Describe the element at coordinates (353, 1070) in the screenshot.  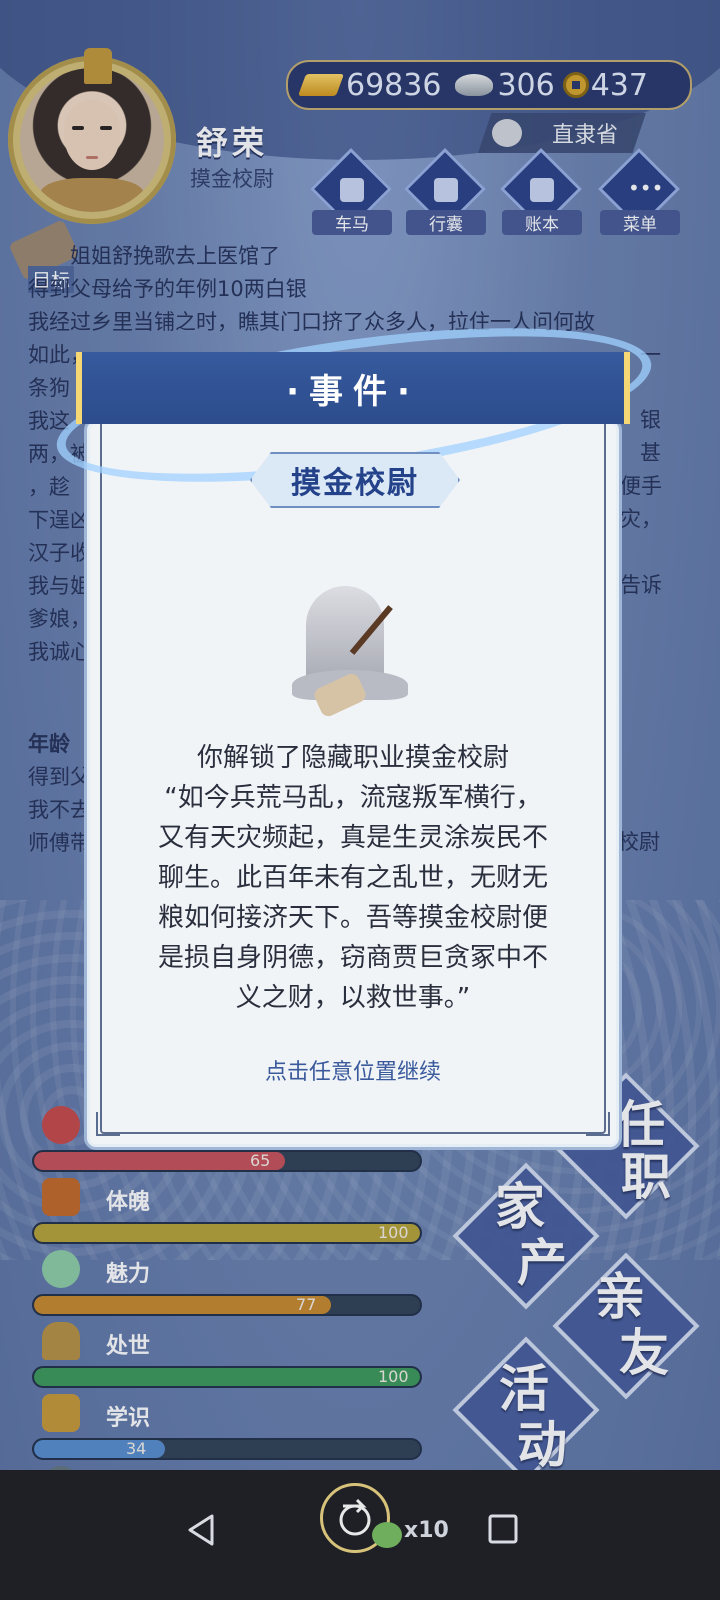
I see `continue-hint: 点击任意位置继续` at that location.